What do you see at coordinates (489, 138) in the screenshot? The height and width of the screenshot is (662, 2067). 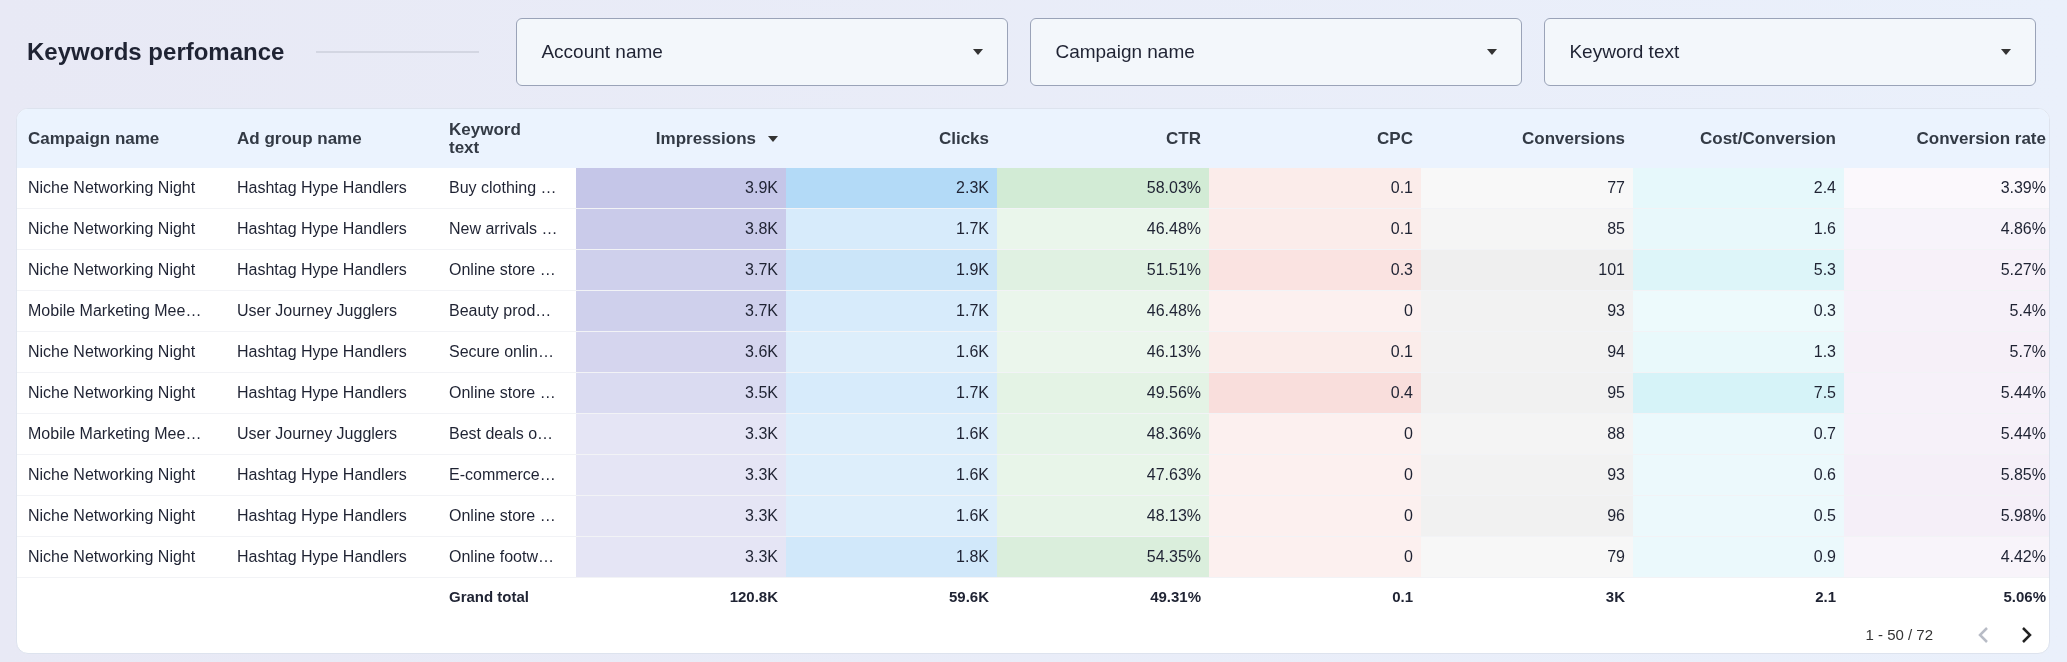 I see `column-header: Keyword text` at bounding box center [489, 138].